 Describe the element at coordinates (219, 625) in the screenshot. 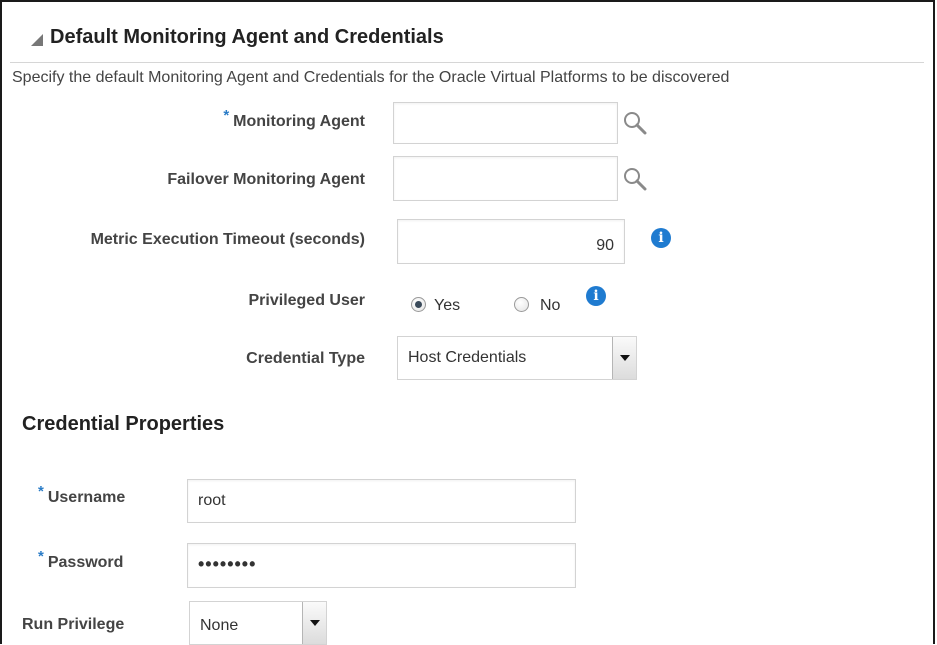

I see `run-privilege-value: None` at that location.